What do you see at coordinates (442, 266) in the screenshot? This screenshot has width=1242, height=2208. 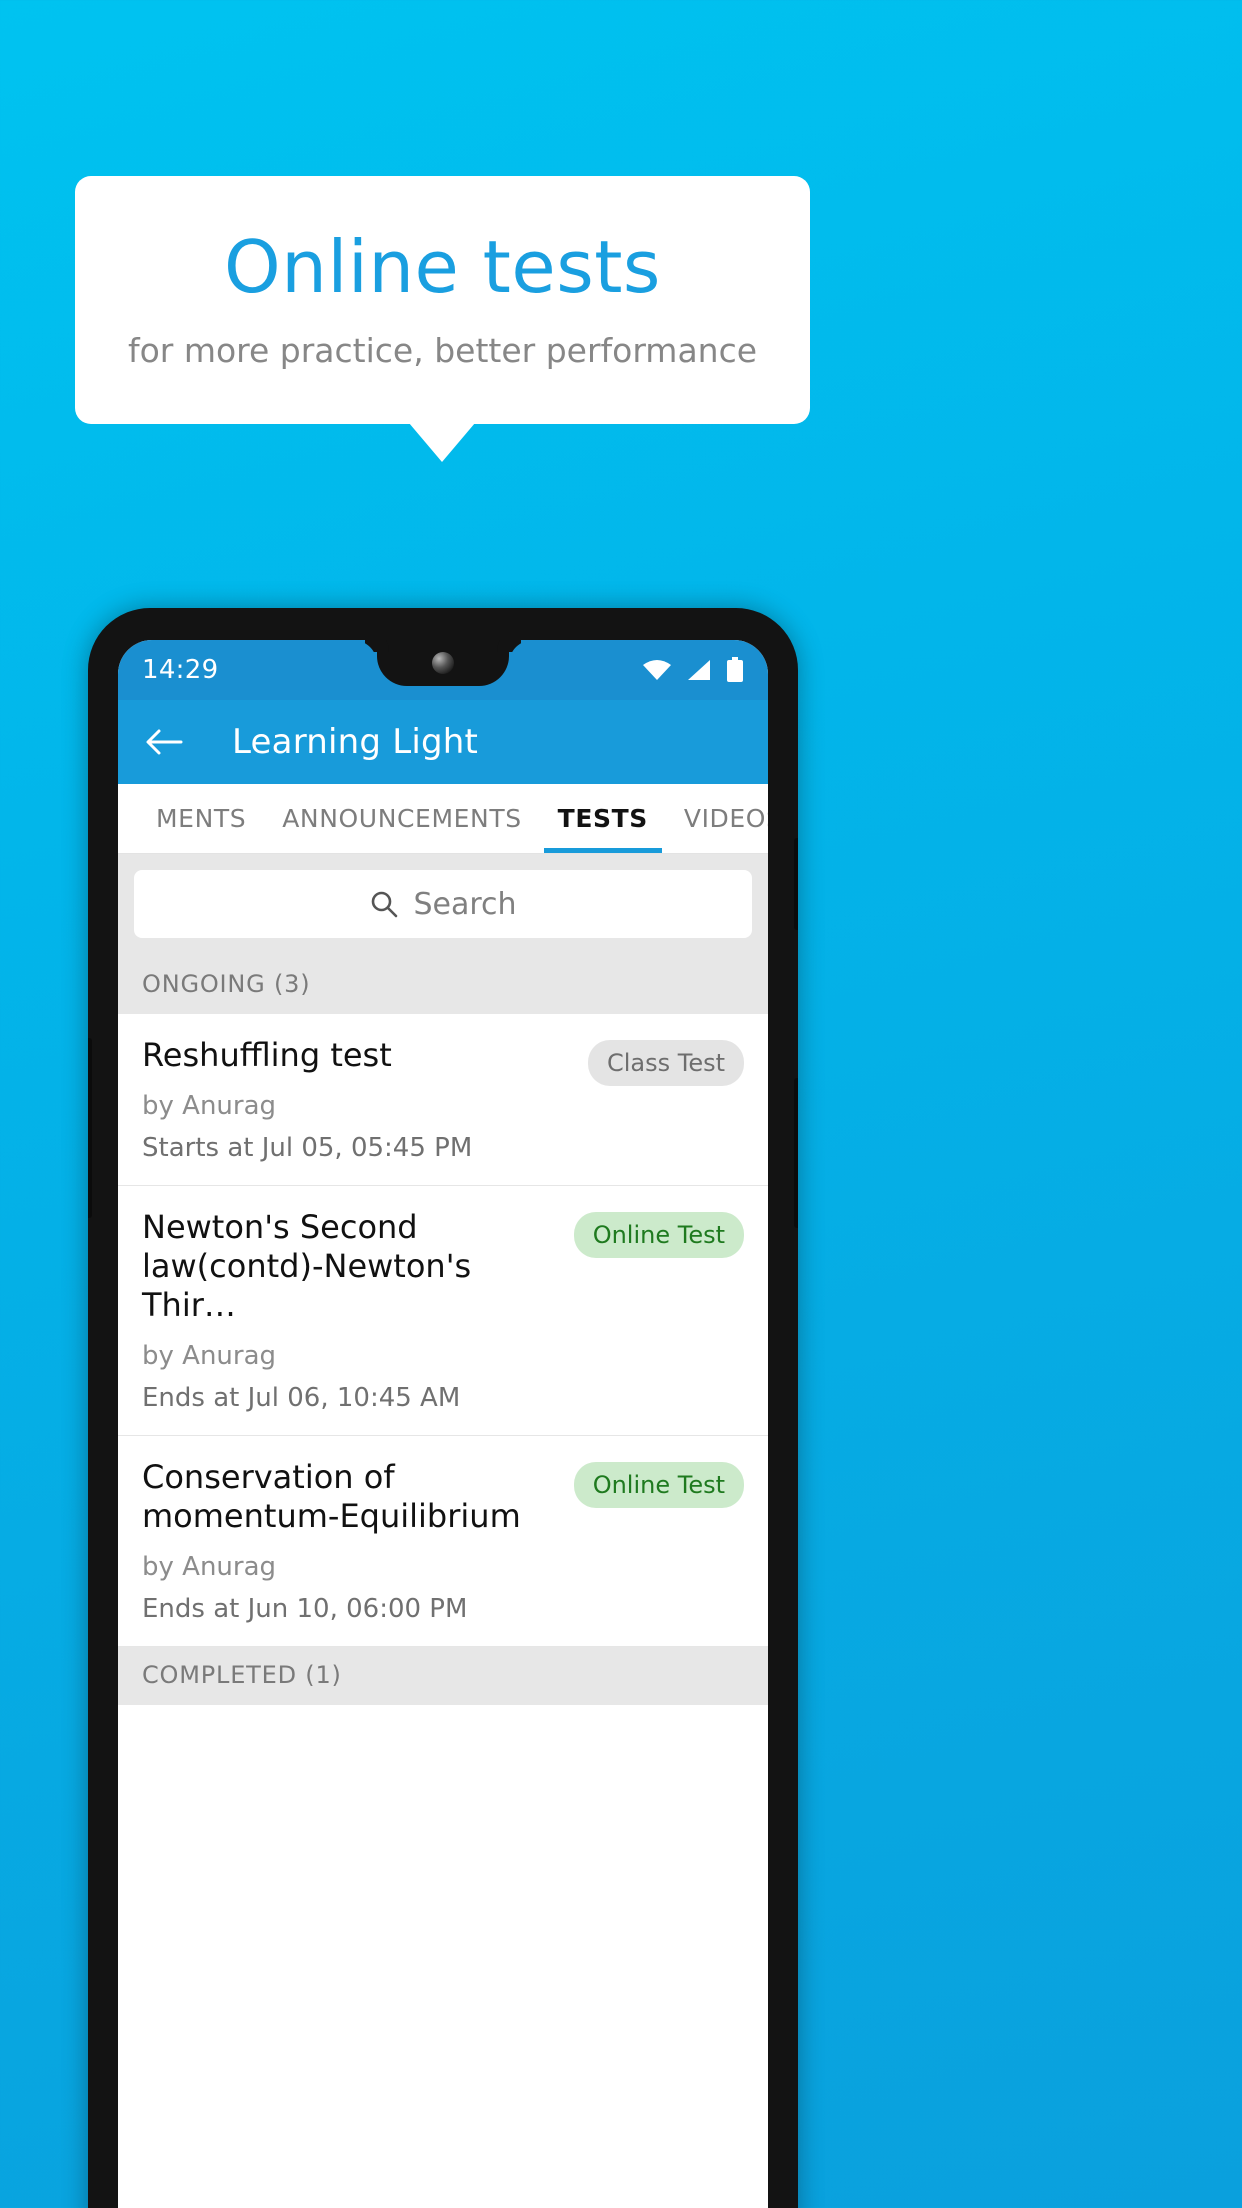 I see `promo-title: Online tests` at bounding box center [442, 266].